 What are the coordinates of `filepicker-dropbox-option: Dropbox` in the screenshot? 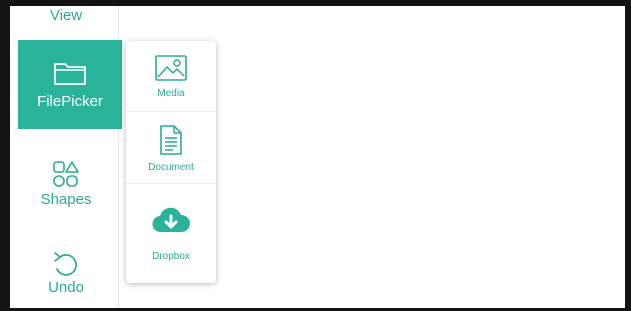 It's located at (171, 233).